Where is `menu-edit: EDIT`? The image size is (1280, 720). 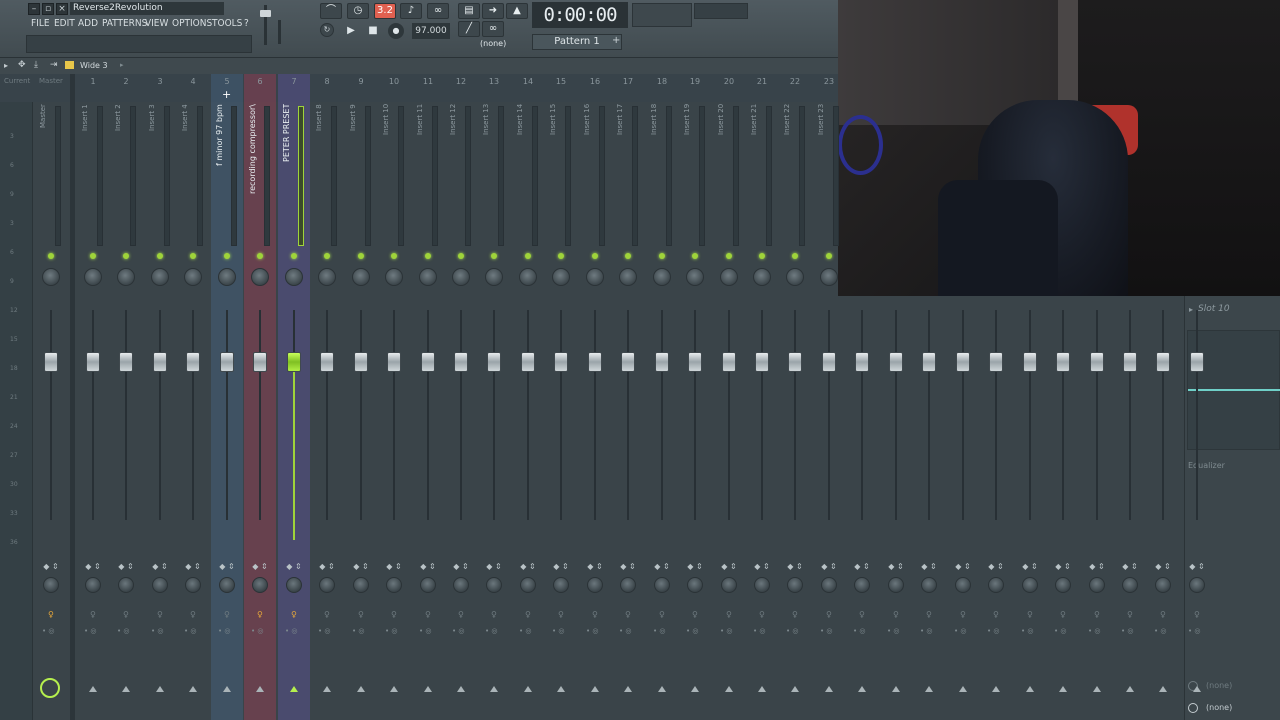
menu-edit: EDIT is located at coordinates (64, 23).